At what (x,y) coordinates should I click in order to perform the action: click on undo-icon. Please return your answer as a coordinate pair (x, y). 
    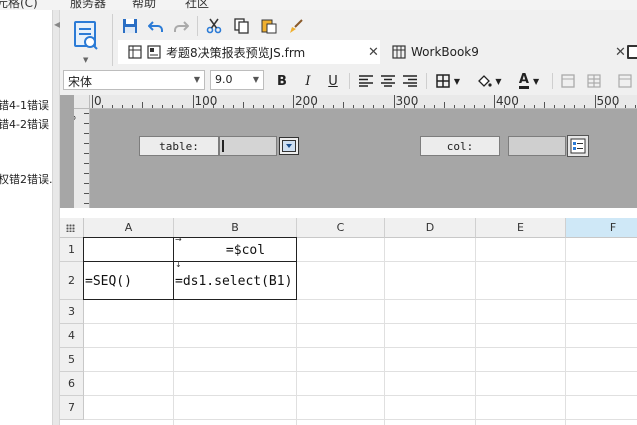
    Looking at the image, I should click on (155, 26).